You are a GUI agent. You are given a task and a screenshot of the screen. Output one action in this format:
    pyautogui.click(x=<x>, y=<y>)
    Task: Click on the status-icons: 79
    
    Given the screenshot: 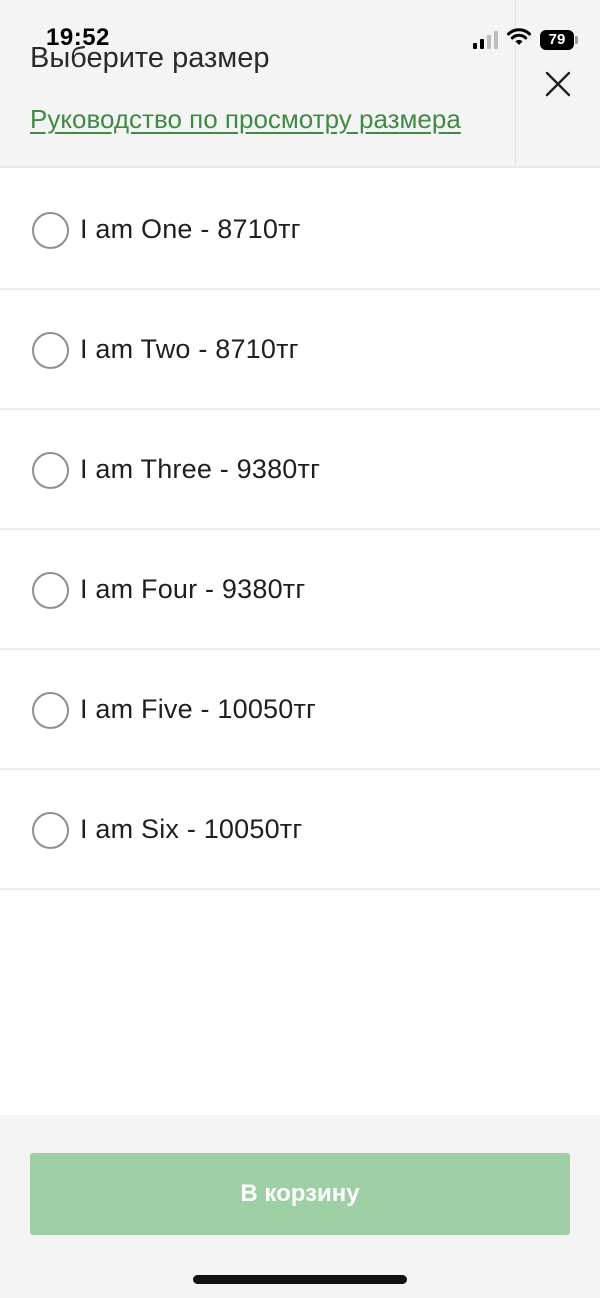 What is the action you would take?
    pyautogui.click(x=525, y=39)
    